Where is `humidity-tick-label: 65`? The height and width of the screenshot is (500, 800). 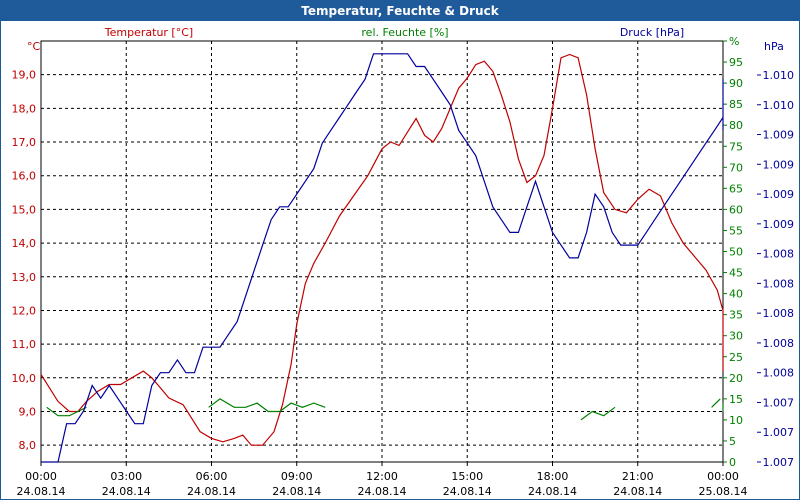
humidity-tick-label: 65 is located at coordinates (736, 188).